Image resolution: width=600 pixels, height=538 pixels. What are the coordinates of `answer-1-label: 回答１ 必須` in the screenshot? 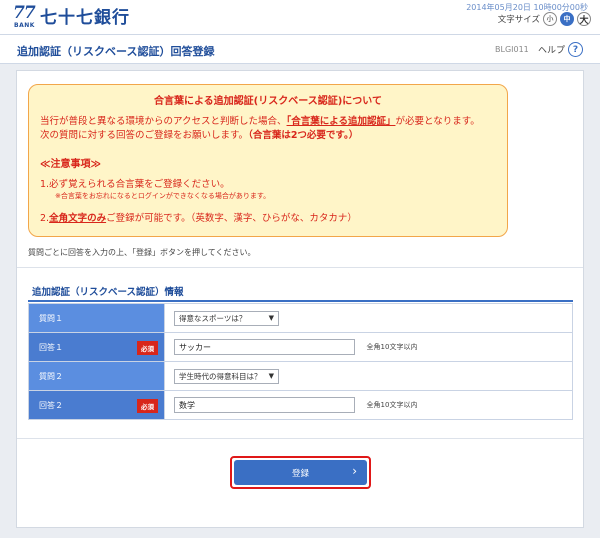 It's located at (96, 347).